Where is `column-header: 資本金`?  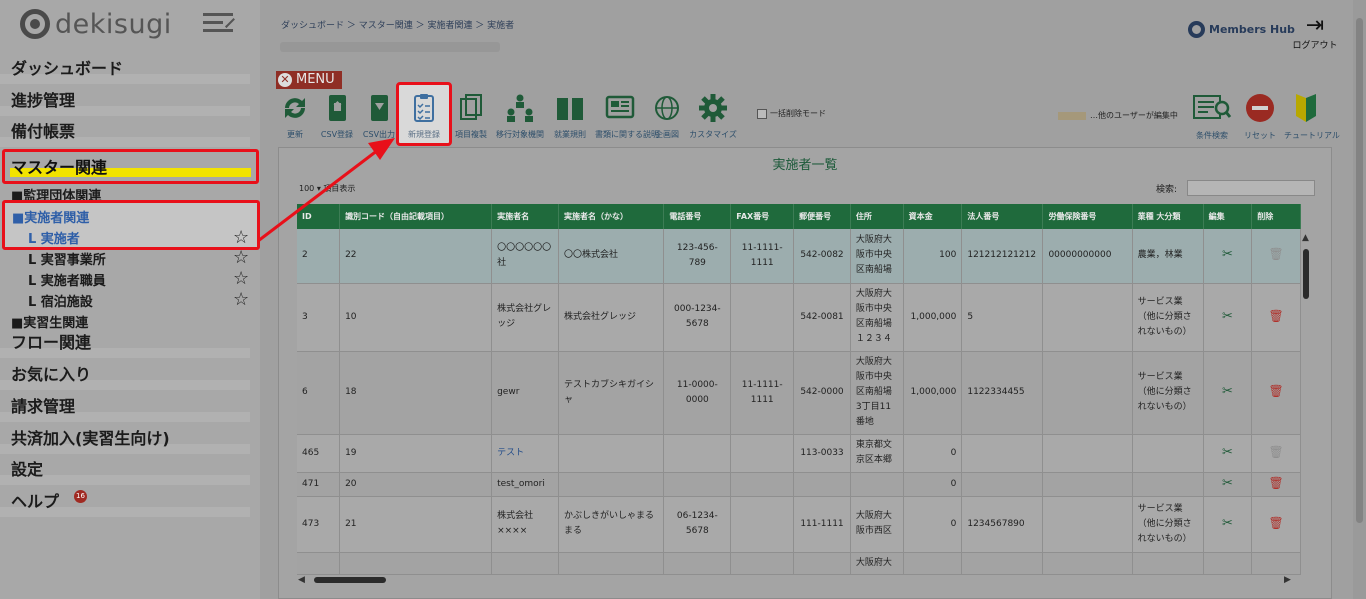
column-header: 資本金 is located at coordinates (933, 216).